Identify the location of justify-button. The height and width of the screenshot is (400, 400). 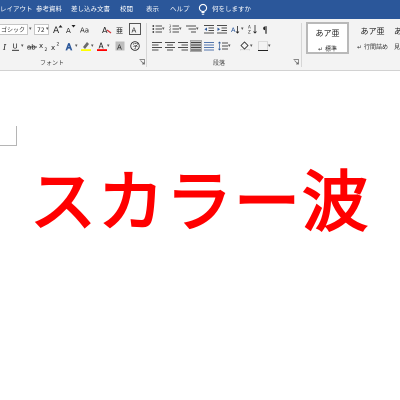
(196, 46).